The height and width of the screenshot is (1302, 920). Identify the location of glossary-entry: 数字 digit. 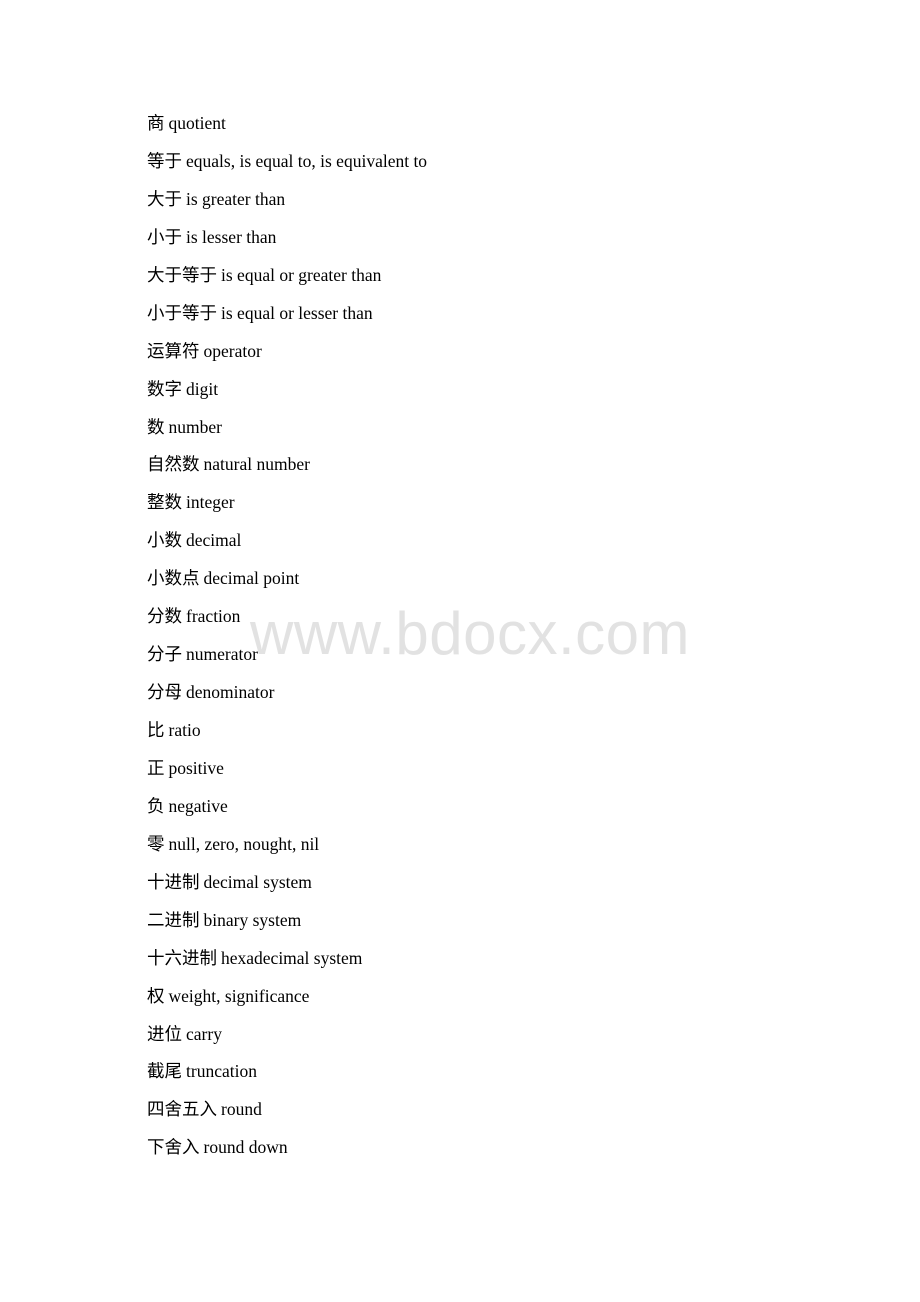
(287, 396).